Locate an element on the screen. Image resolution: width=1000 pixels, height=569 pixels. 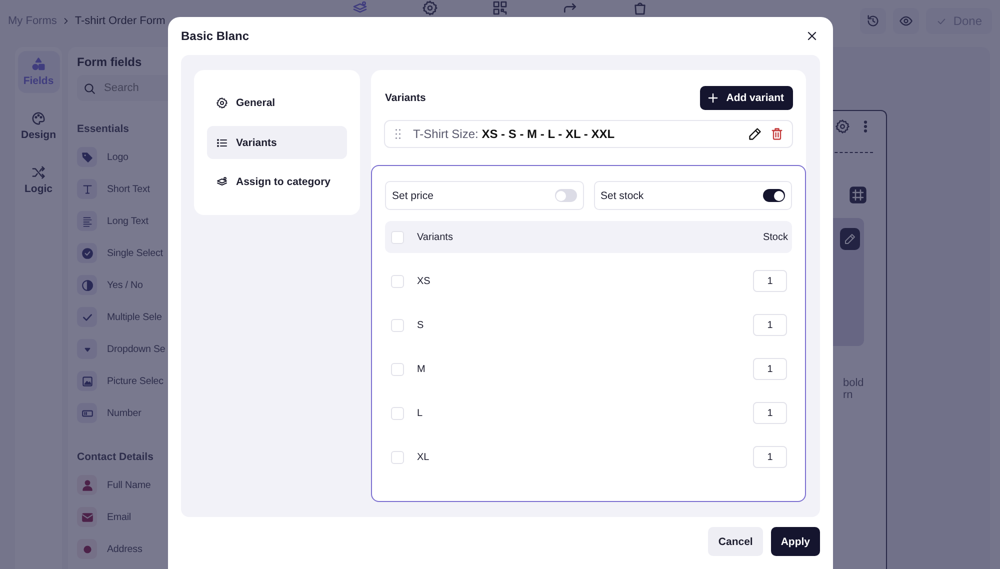
dialog-title: Basic Blanc is located at coordinates (215, 36).